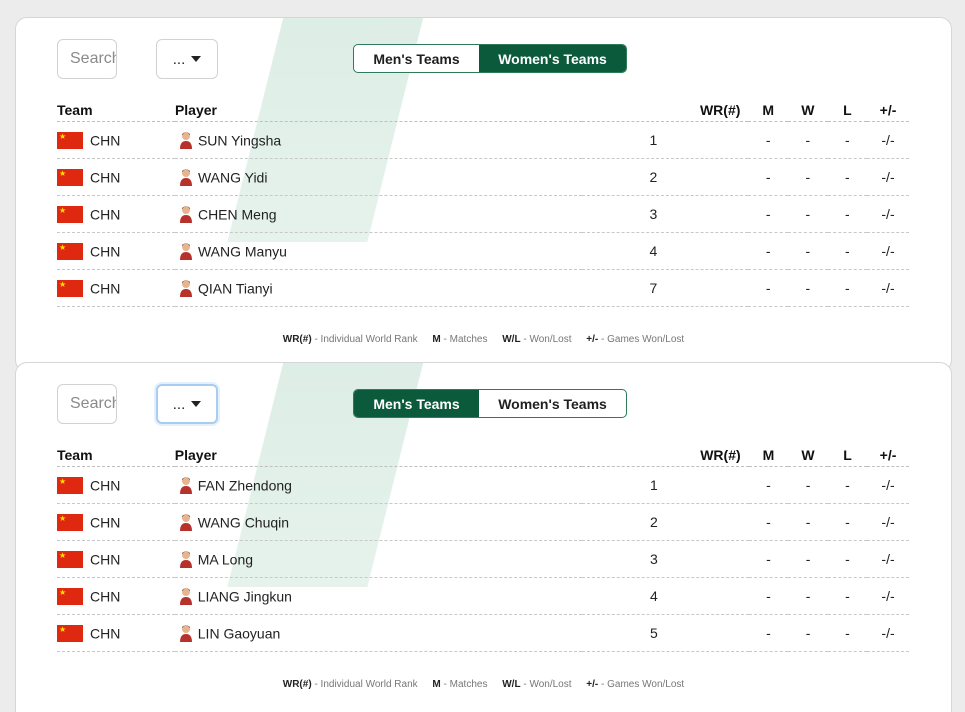 Image resolution: width=965 pixels, height=712 pixels. Describe the element at coordinates (511, 339) in the screenshot. I see `legend-wl-key: W/L` at that location.